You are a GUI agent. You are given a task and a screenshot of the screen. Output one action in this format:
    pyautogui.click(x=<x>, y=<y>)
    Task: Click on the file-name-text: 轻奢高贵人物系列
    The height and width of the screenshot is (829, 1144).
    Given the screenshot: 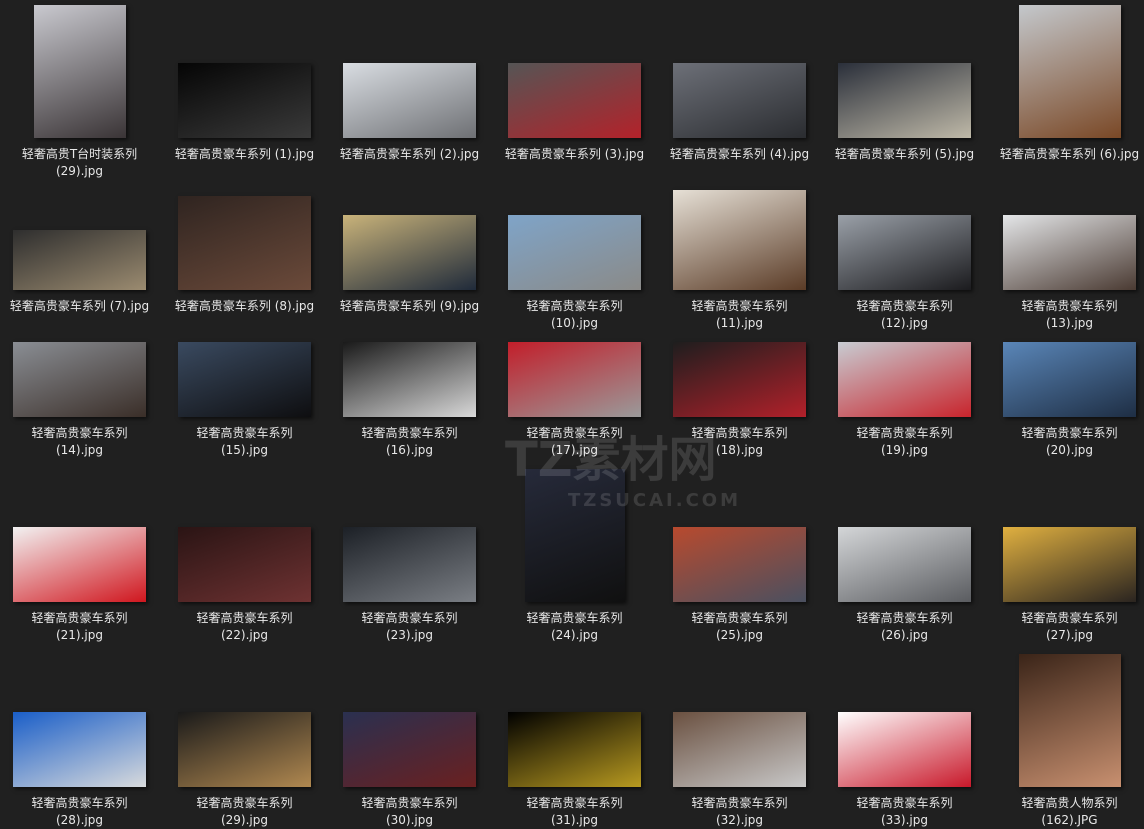 What is the action you would take?
    pyautogui.click(x=1069, y=803)
    